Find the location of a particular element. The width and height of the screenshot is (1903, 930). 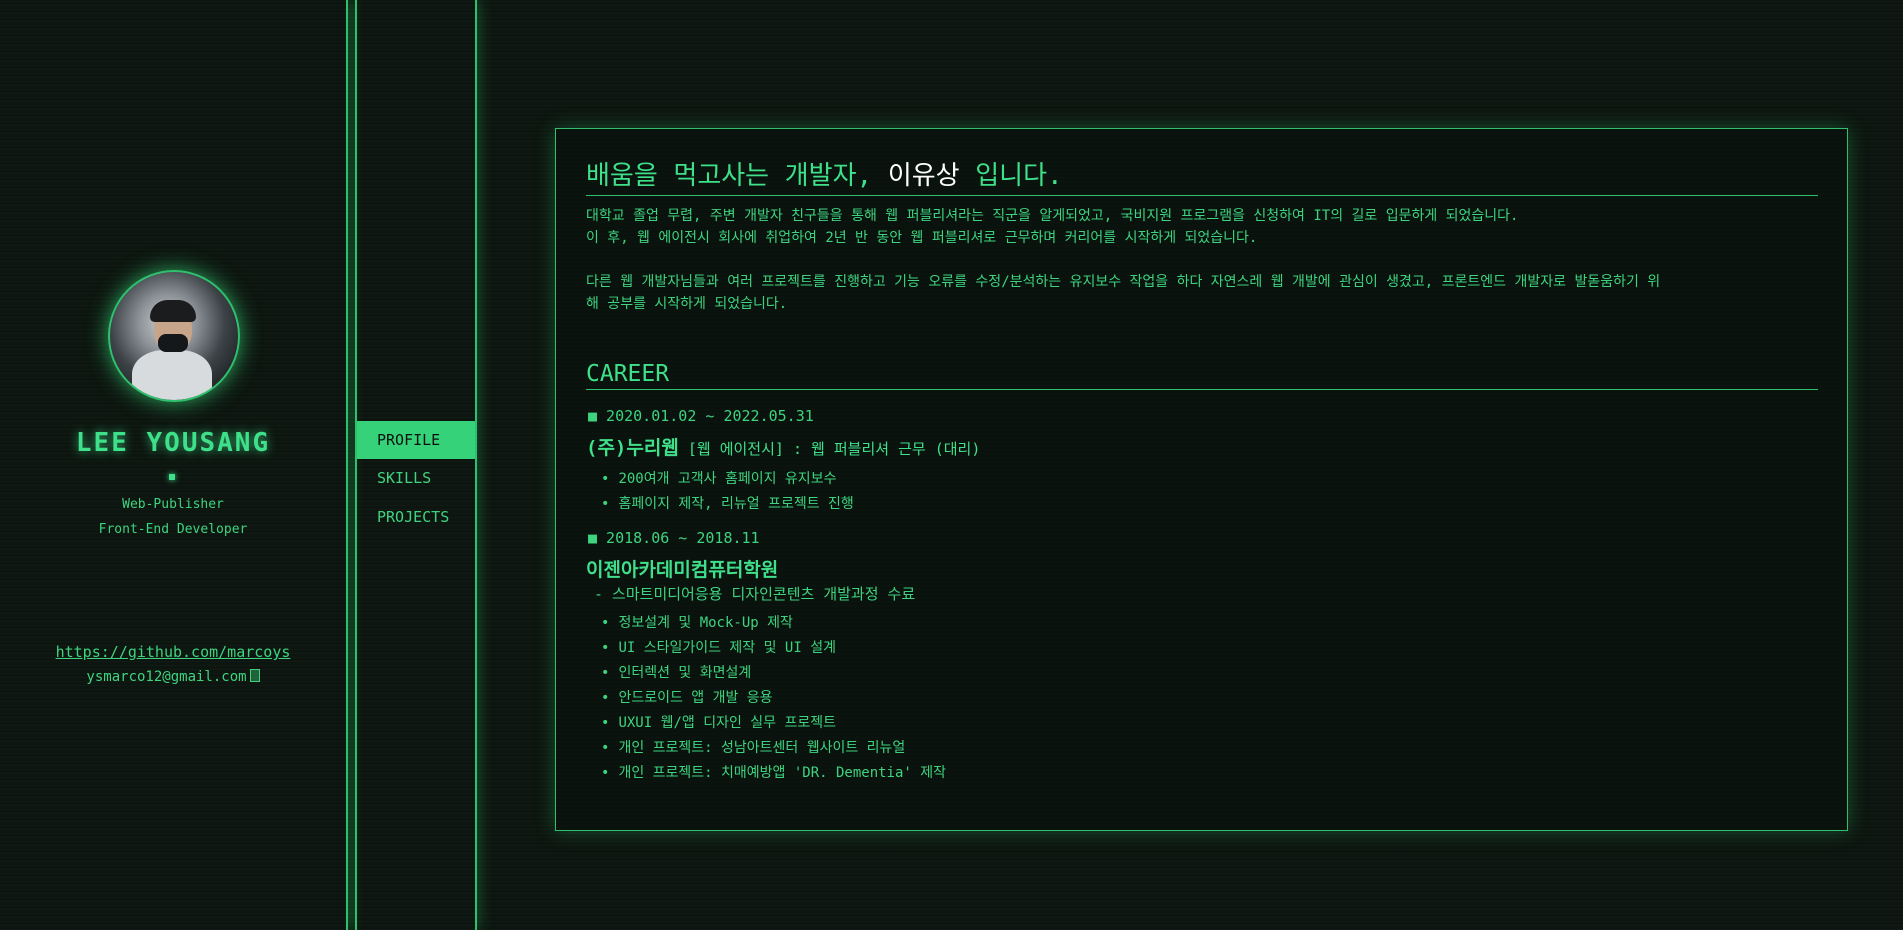

nav-item-profile: PROFILE is located at coordinates (416, 440).